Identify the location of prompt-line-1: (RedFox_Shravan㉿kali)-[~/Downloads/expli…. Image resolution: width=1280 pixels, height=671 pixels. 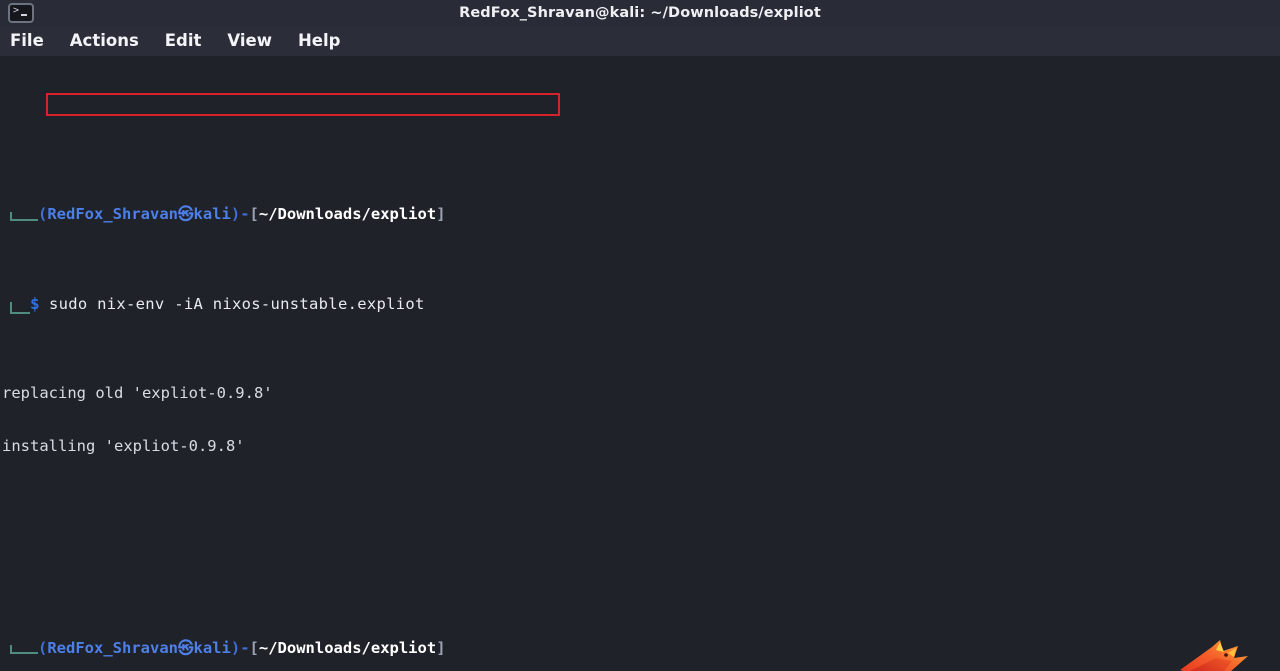
(640, 214).